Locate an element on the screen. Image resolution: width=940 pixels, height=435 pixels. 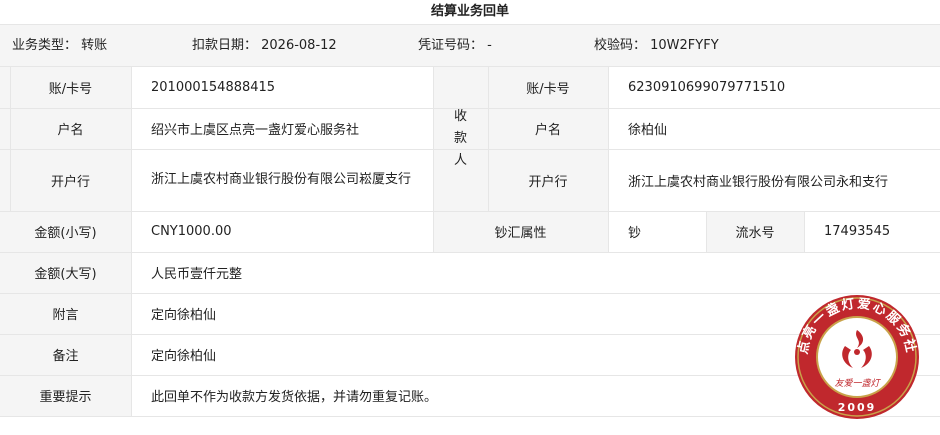
cash-attribute-value: 钞 is located at coordinates (657, 231).